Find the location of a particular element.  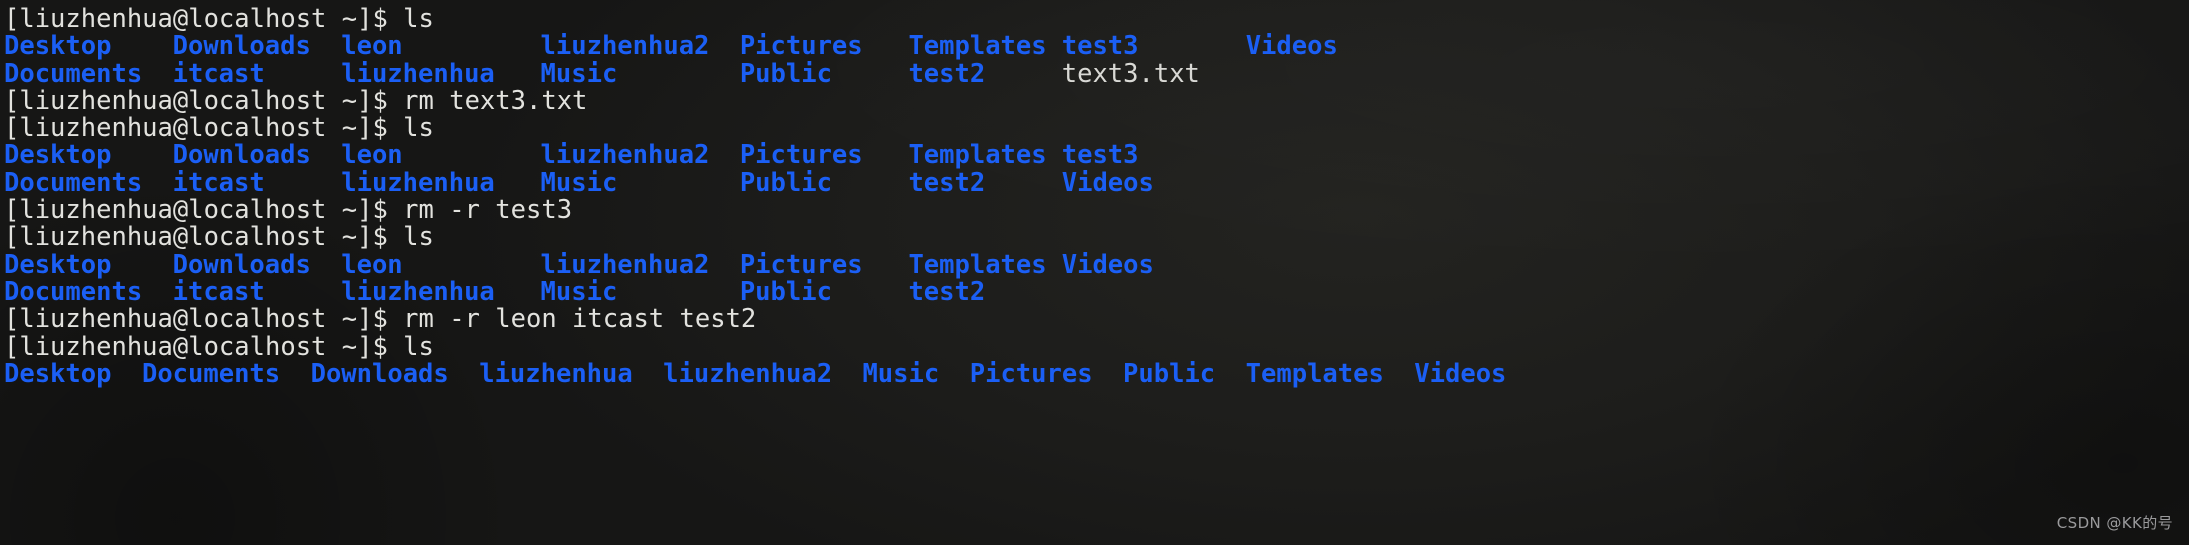

shell-command: rm -r test3 is located at coordinates (488, 210).